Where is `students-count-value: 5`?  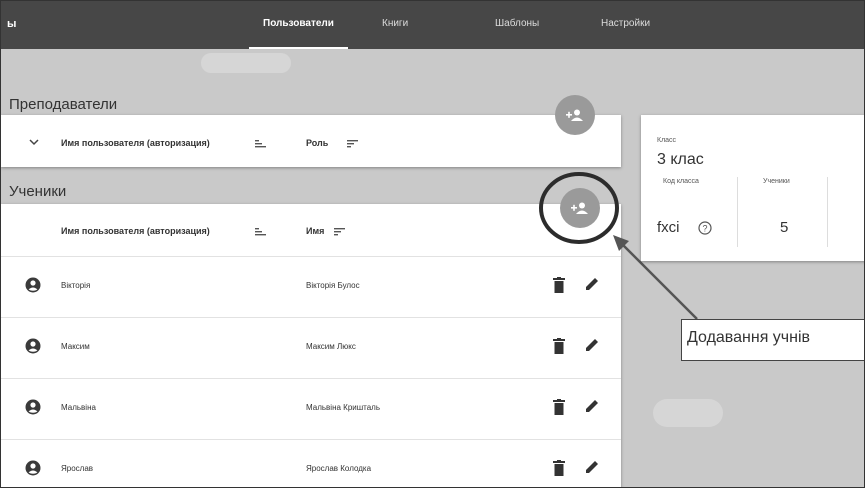 students-count-value: 5 is located at coordinates (784, 227).